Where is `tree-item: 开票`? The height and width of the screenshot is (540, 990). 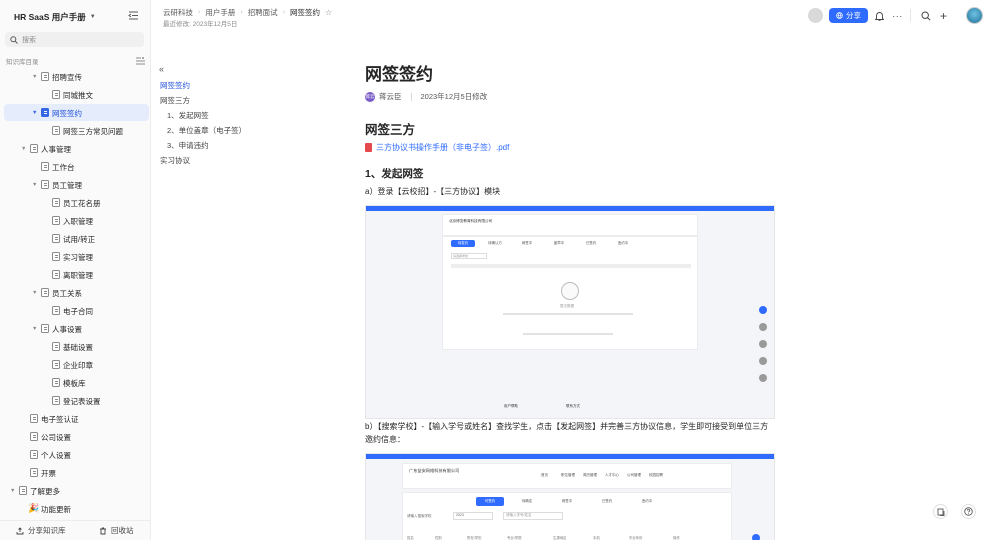 tree-item: 开票 is located at coordinates (76, 472).